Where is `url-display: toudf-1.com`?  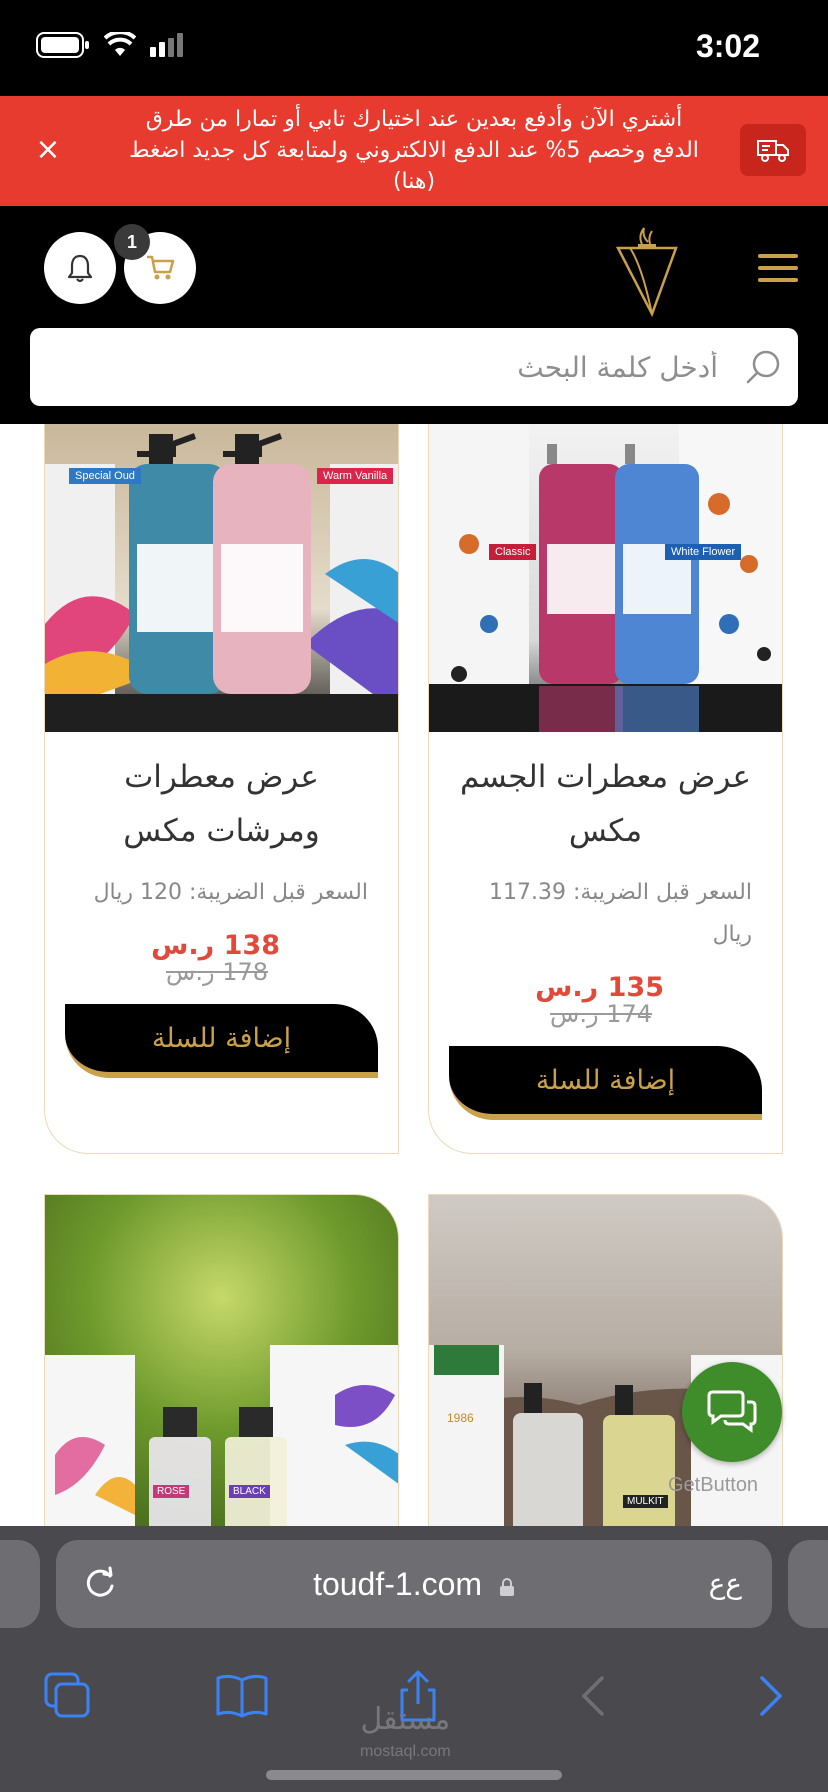
url-display: toudf-1.com is located at coordinates (414, 1584).